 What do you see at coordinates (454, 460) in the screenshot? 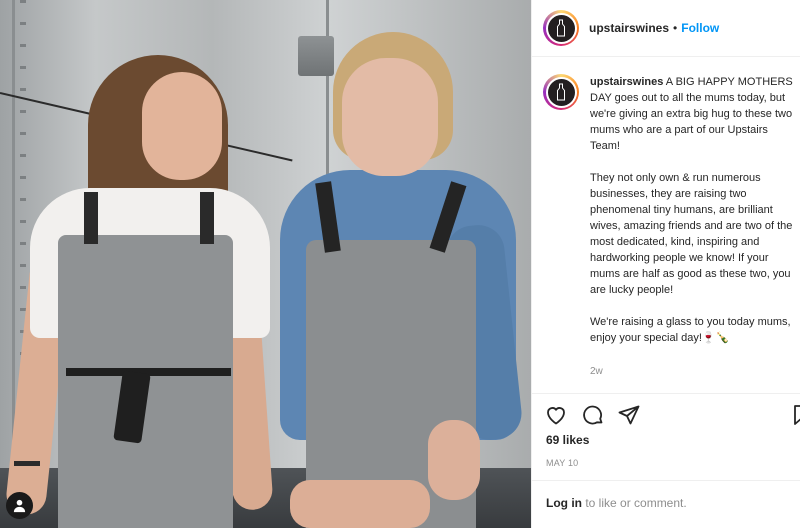
I see `woman-right-hand` at bounding box center [454, 460].